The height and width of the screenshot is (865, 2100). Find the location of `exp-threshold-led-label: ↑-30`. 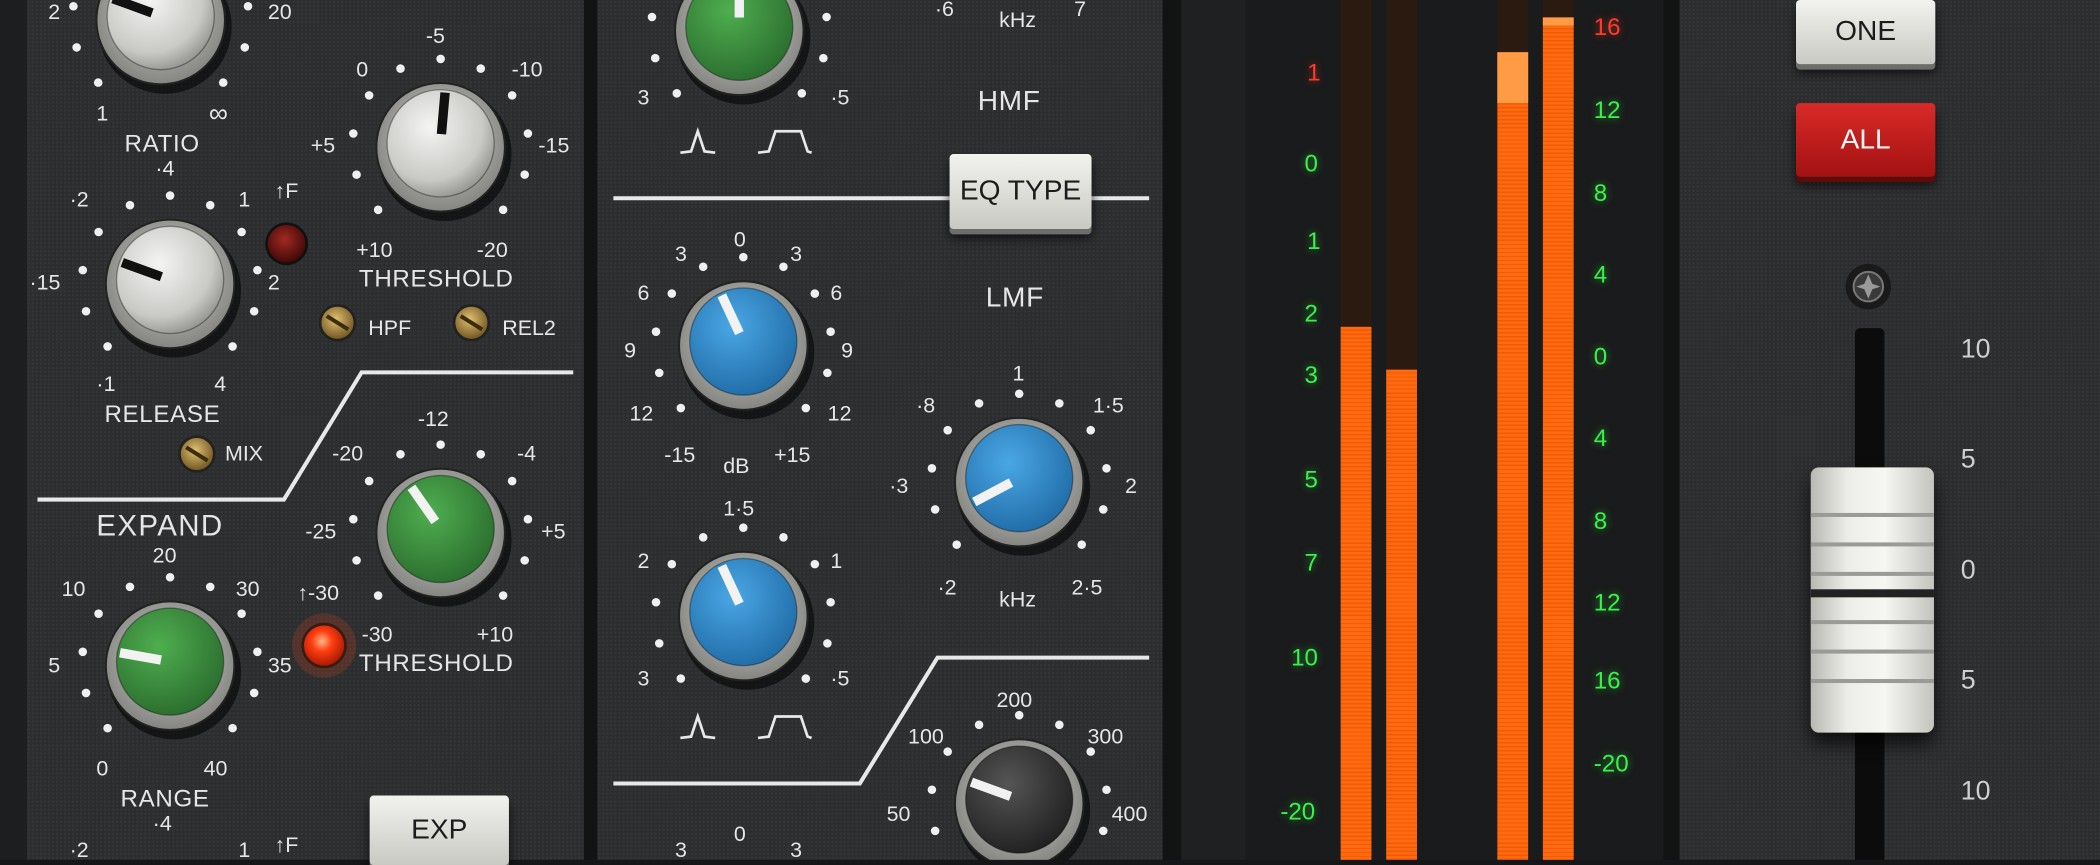

exp-threshold-led-label: ↑-30 is located at coordinates (318, 594).